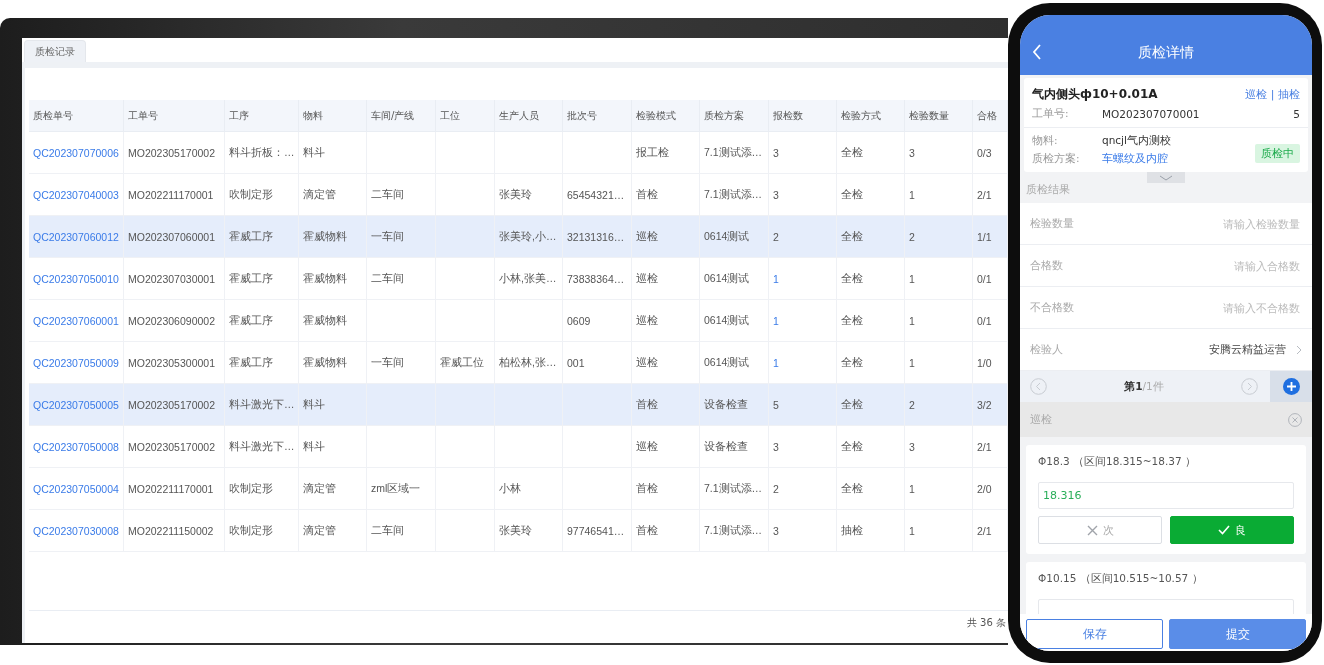 The image size is (1324, 665). Describe the element at coordinates (1224, 530) in the screenshot. I see `check-icon` at that location.